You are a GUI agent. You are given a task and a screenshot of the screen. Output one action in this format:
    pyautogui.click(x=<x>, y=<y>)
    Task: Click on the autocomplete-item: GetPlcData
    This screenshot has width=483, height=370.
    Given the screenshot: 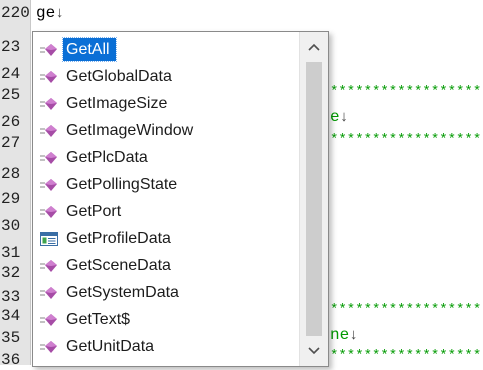 What is the action you would take?
    pyautogui.click(x=166, y=157)
    